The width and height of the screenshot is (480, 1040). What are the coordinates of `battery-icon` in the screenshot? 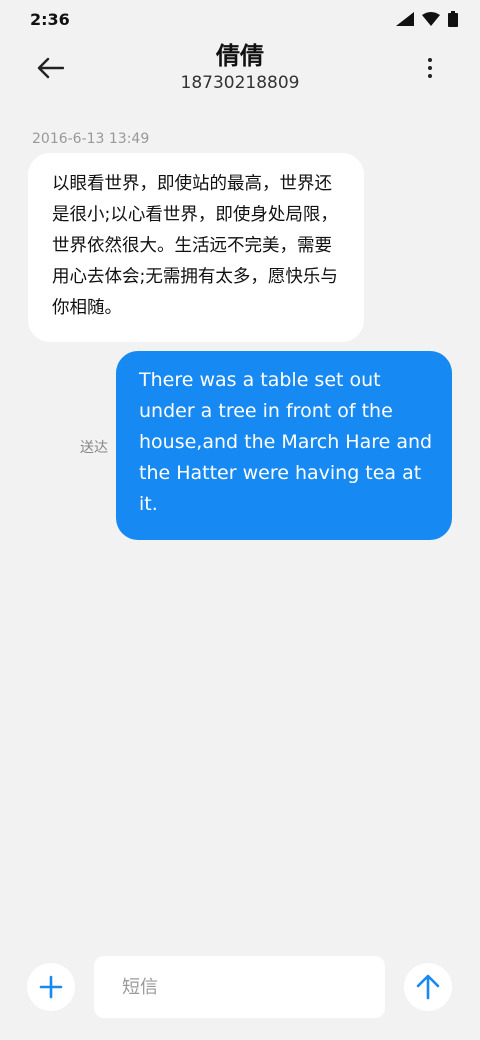 It's located at (453, 19).